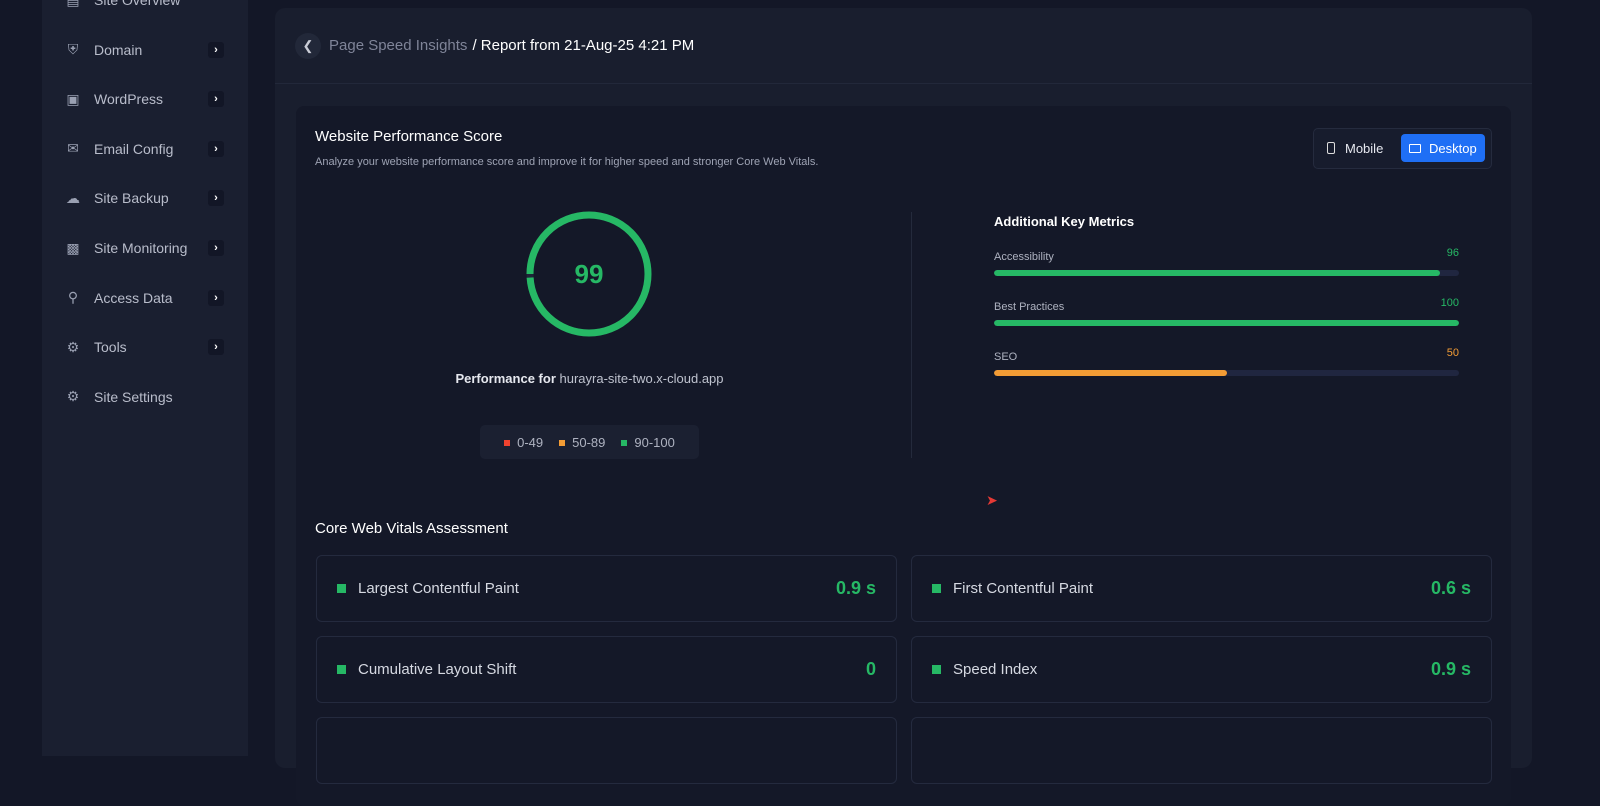  I want to click on legend-label: 0-49, so click(530, 442).